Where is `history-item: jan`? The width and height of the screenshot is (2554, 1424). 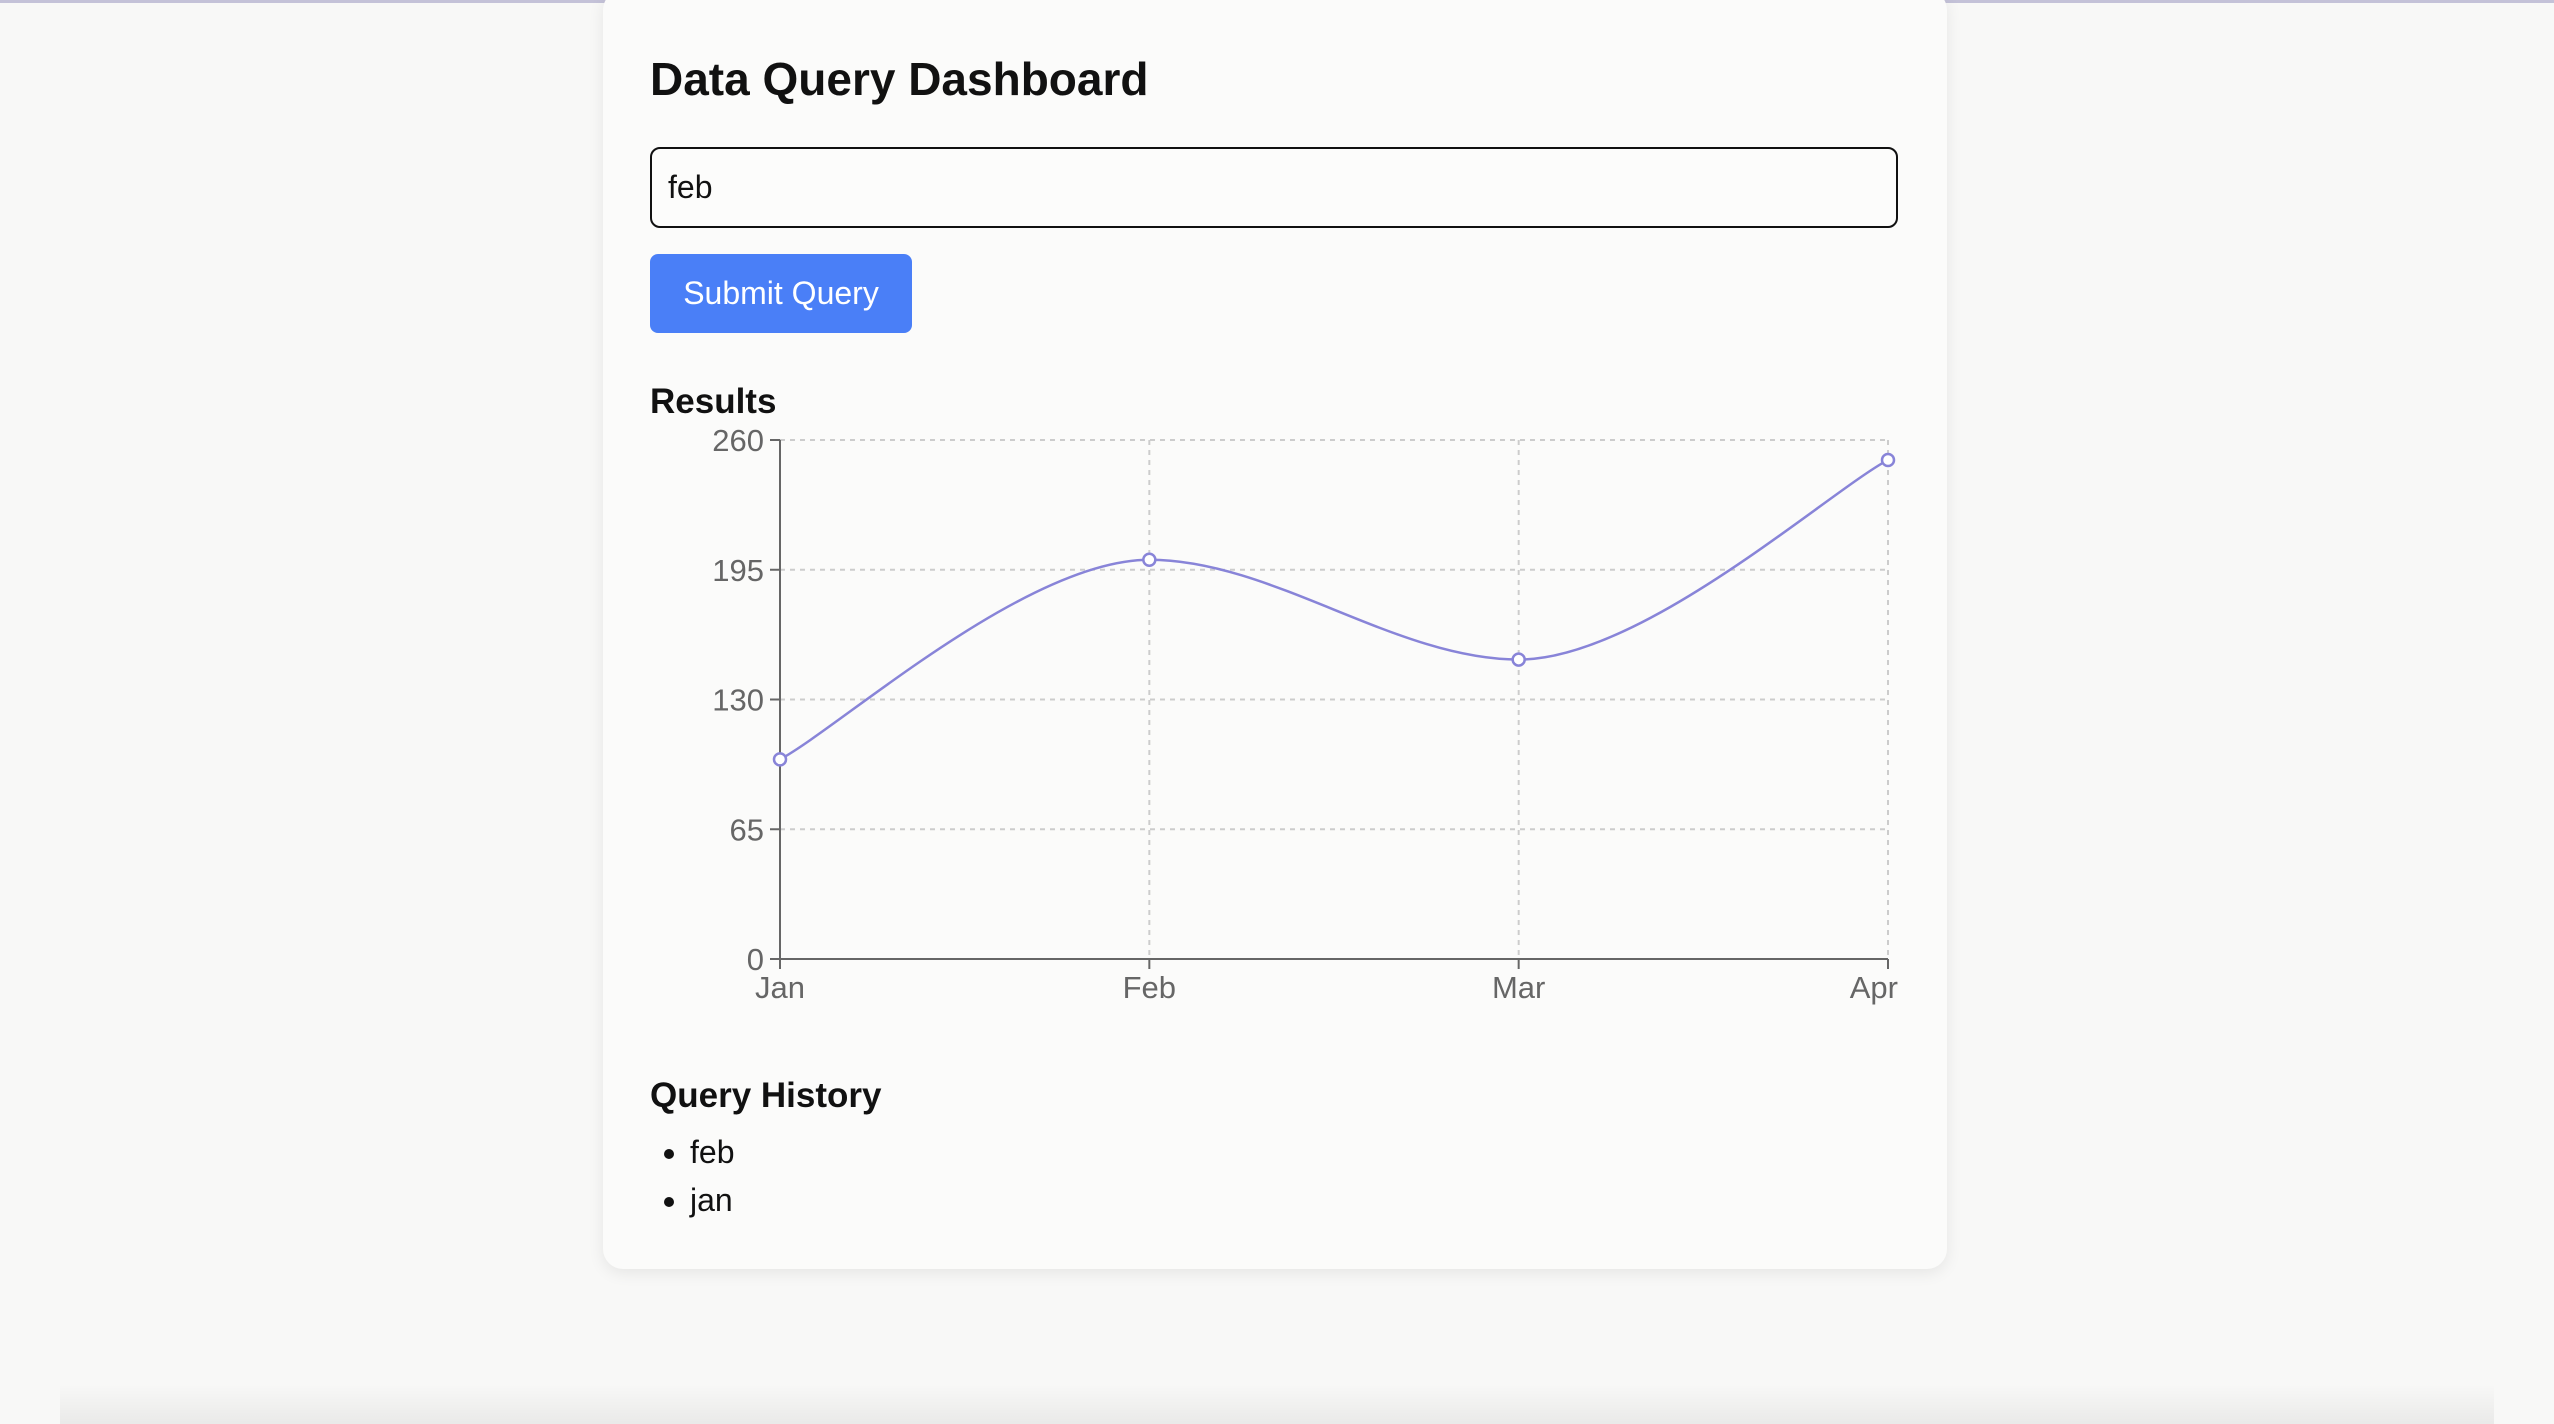 history-item: jan is located at coordinates (712, 1200).